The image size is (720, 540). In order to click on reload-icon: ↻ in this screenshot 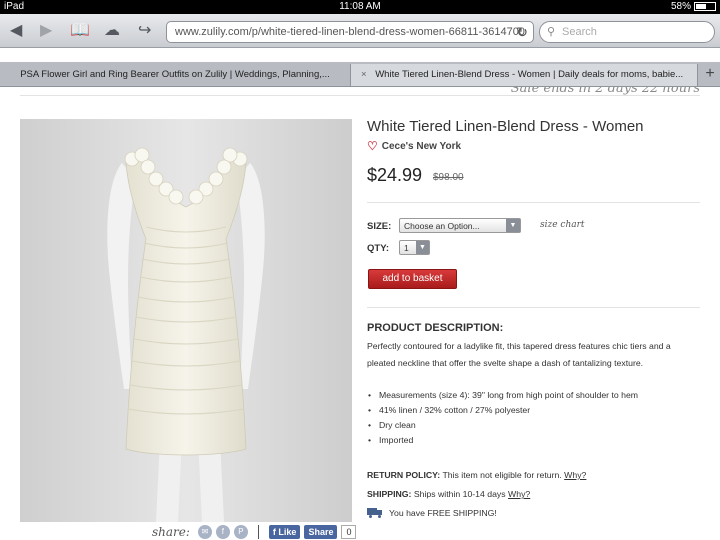, I will do `click(522, 32)`.